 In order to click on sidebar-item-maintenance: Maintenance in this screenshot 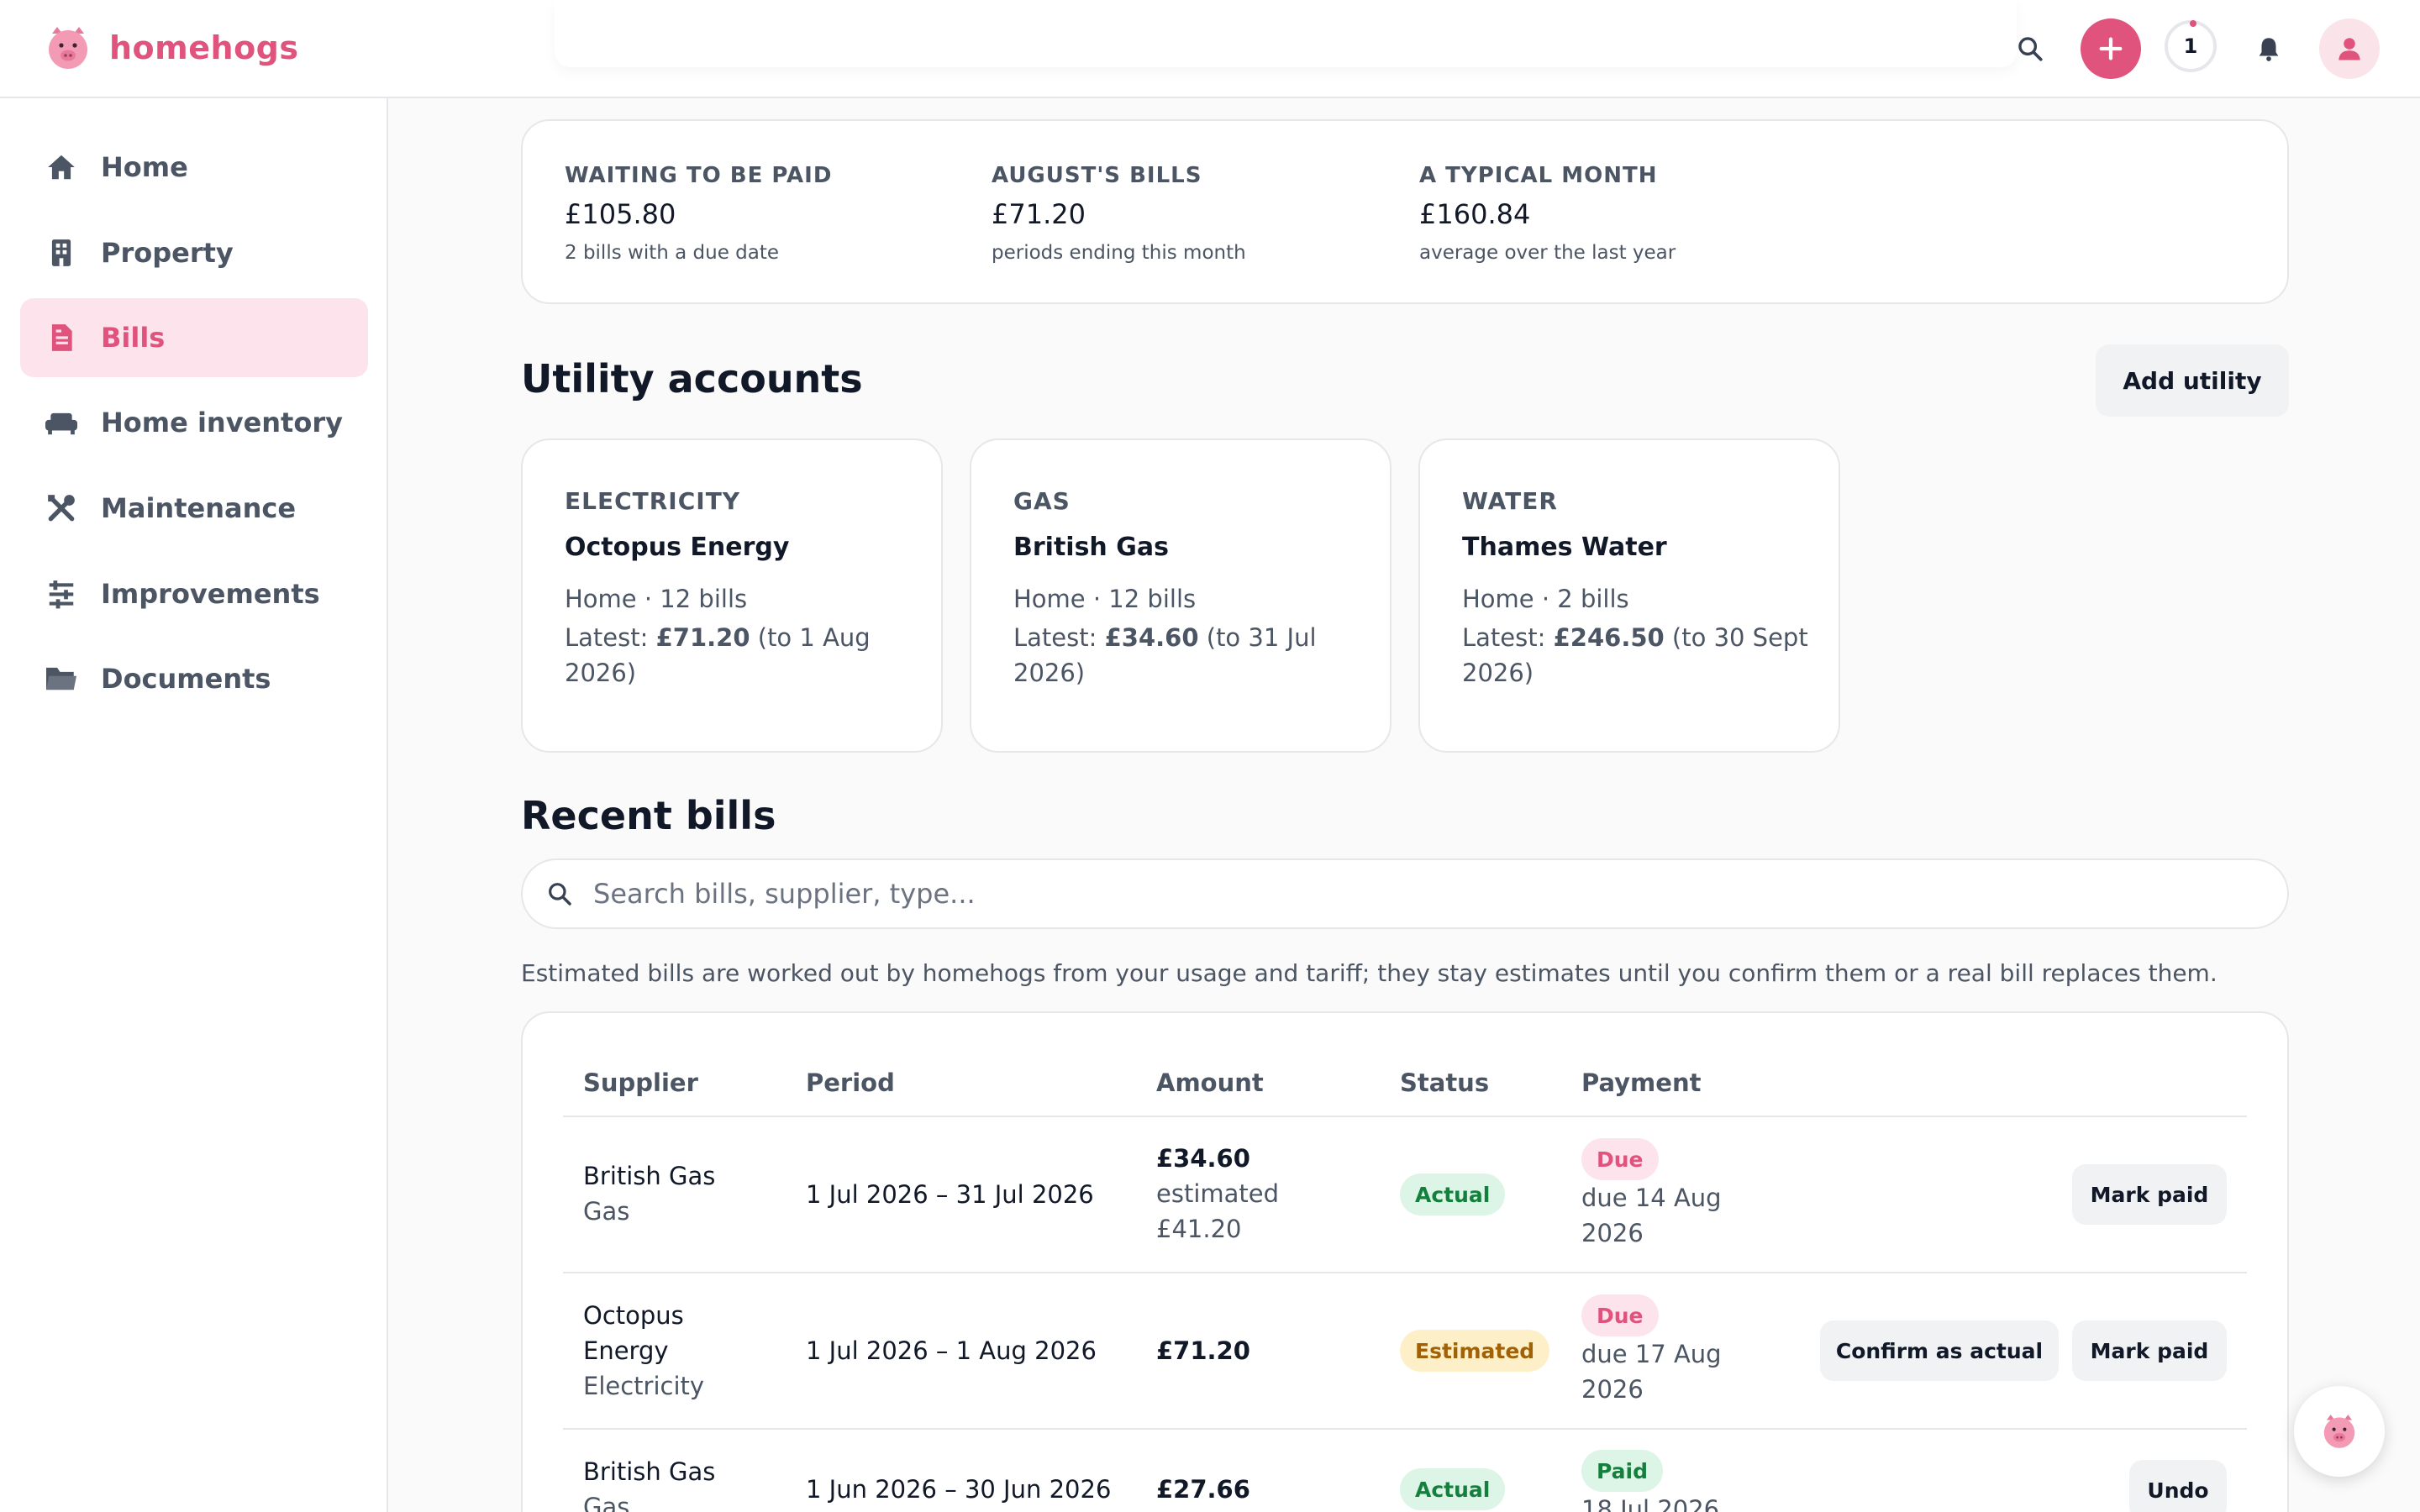, I will do `click(194, 508)`.